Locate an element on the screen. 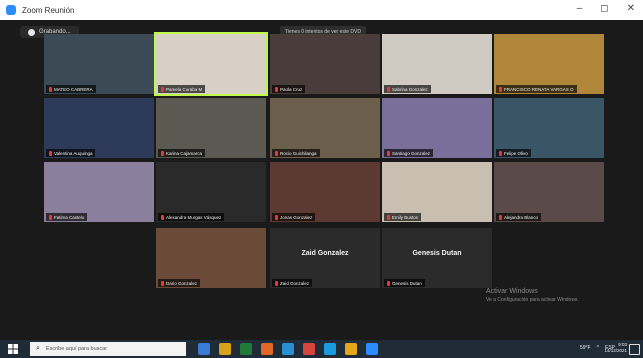 This screenshot has width=643, height=358. participant-tile: Paola Cruz is located at coordinates (325, 64).